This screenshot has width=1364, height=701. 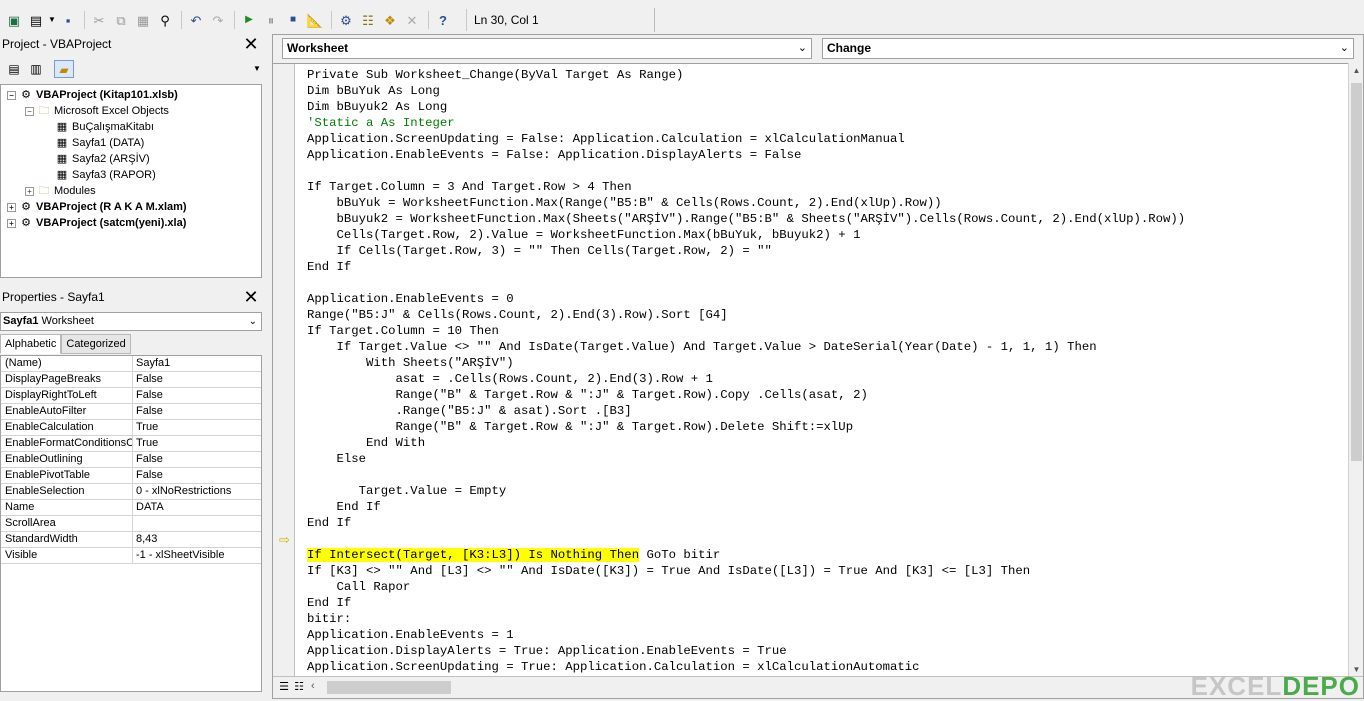 What do you see at coordinates (746, 651) in the screenshot?
I see `code-line: Application.DisplayAlerts = True` at bounding box center [746, 651].